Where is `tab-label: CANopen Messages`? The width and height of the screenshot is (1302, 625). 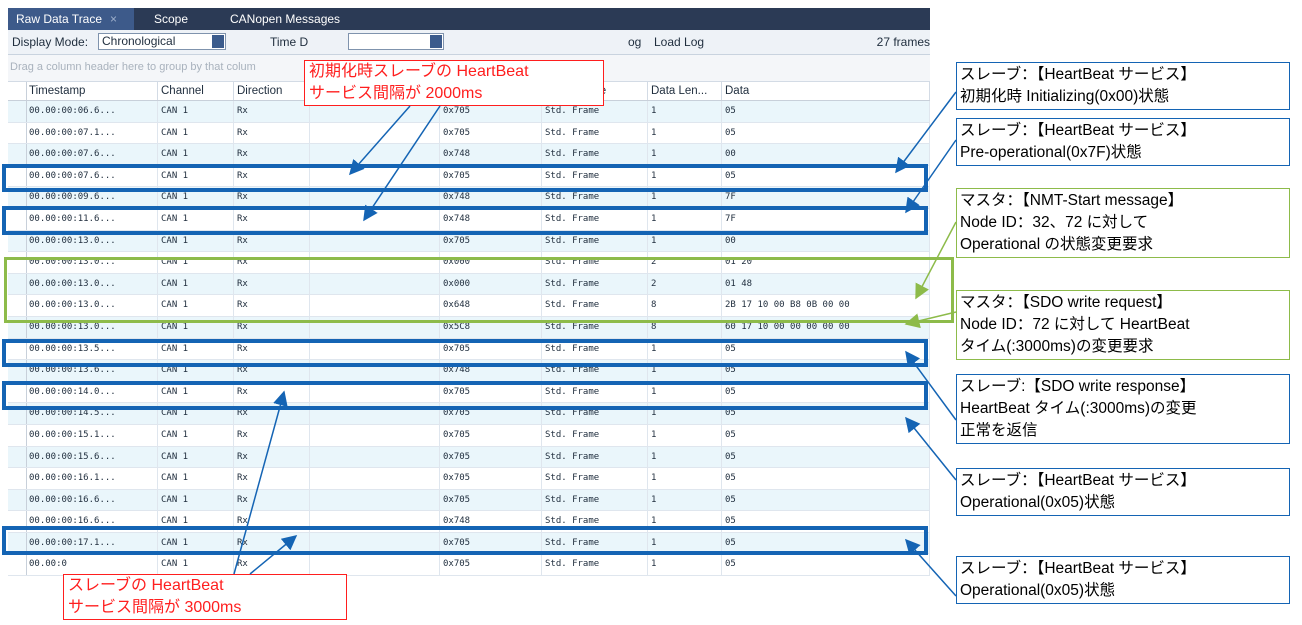
tab-label: CANopen Messages is located at coordinates (285, 19).